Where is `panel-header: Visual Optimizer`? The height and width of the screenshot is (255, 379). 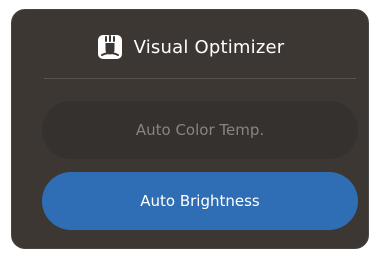 panel-header: Visual Optimizer is located at coordinates (190, 47).